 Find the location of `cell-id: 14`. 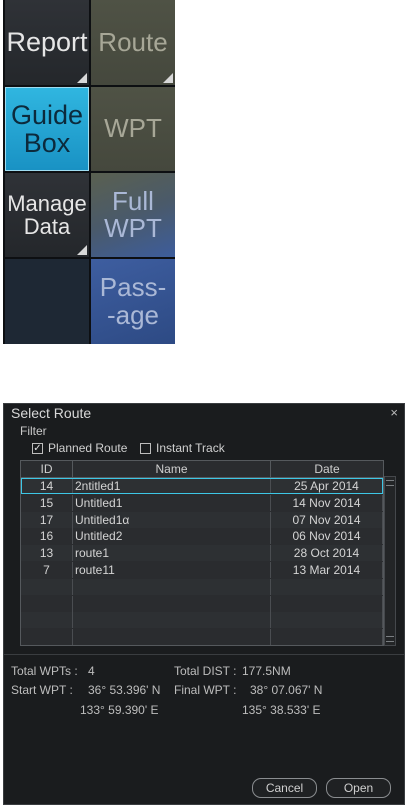

cell-id: 14 is located at coordinates (47, 486).